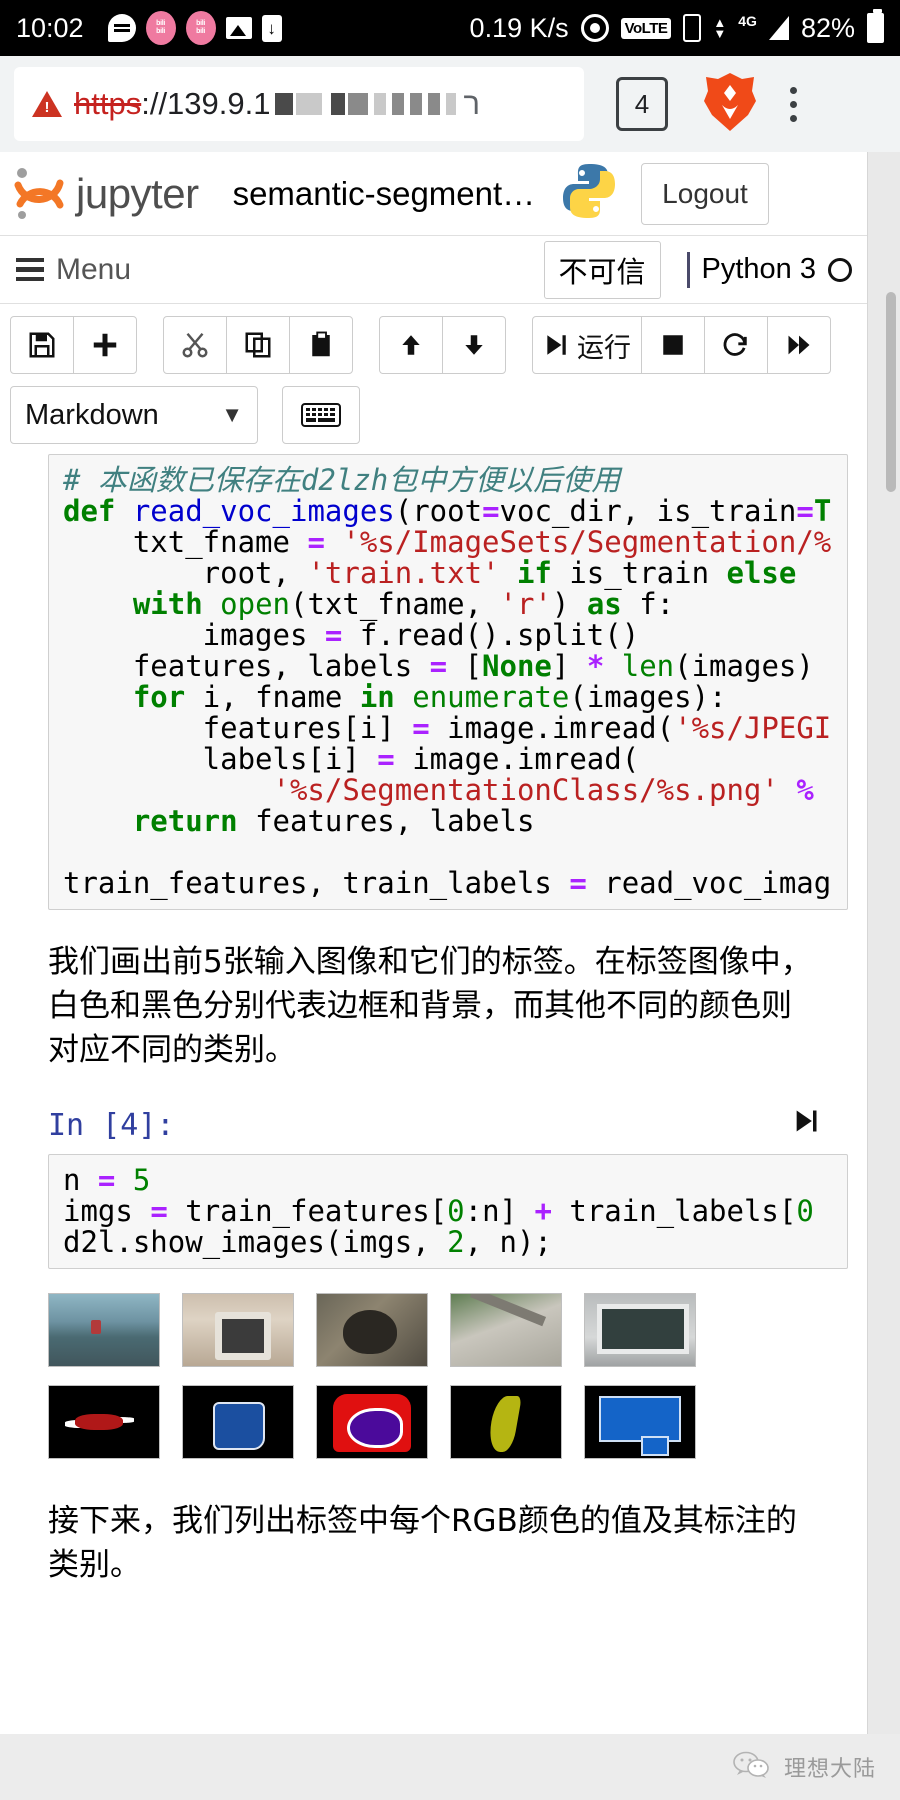 The width and height of the screenshot is (900, 1800). I want to click on python-logo-icon, so click(589, 193).